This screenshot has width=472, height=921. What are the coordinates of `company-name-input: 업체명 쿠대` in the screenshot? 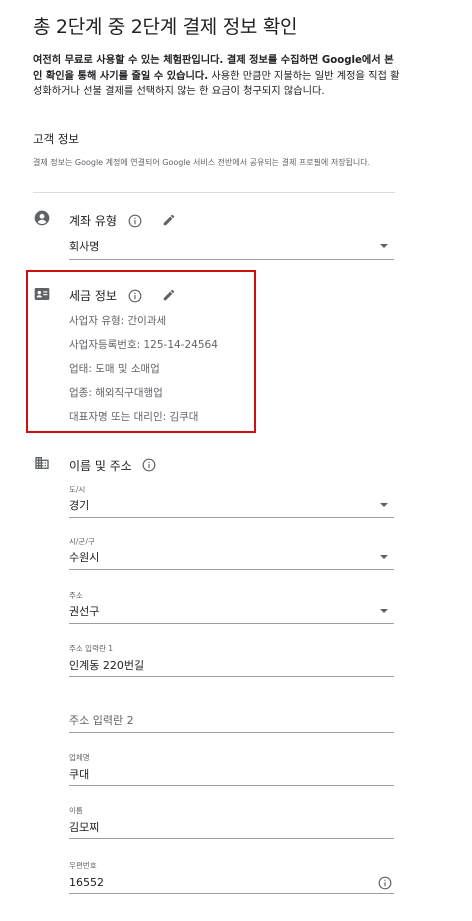 It's located at (231, 769).